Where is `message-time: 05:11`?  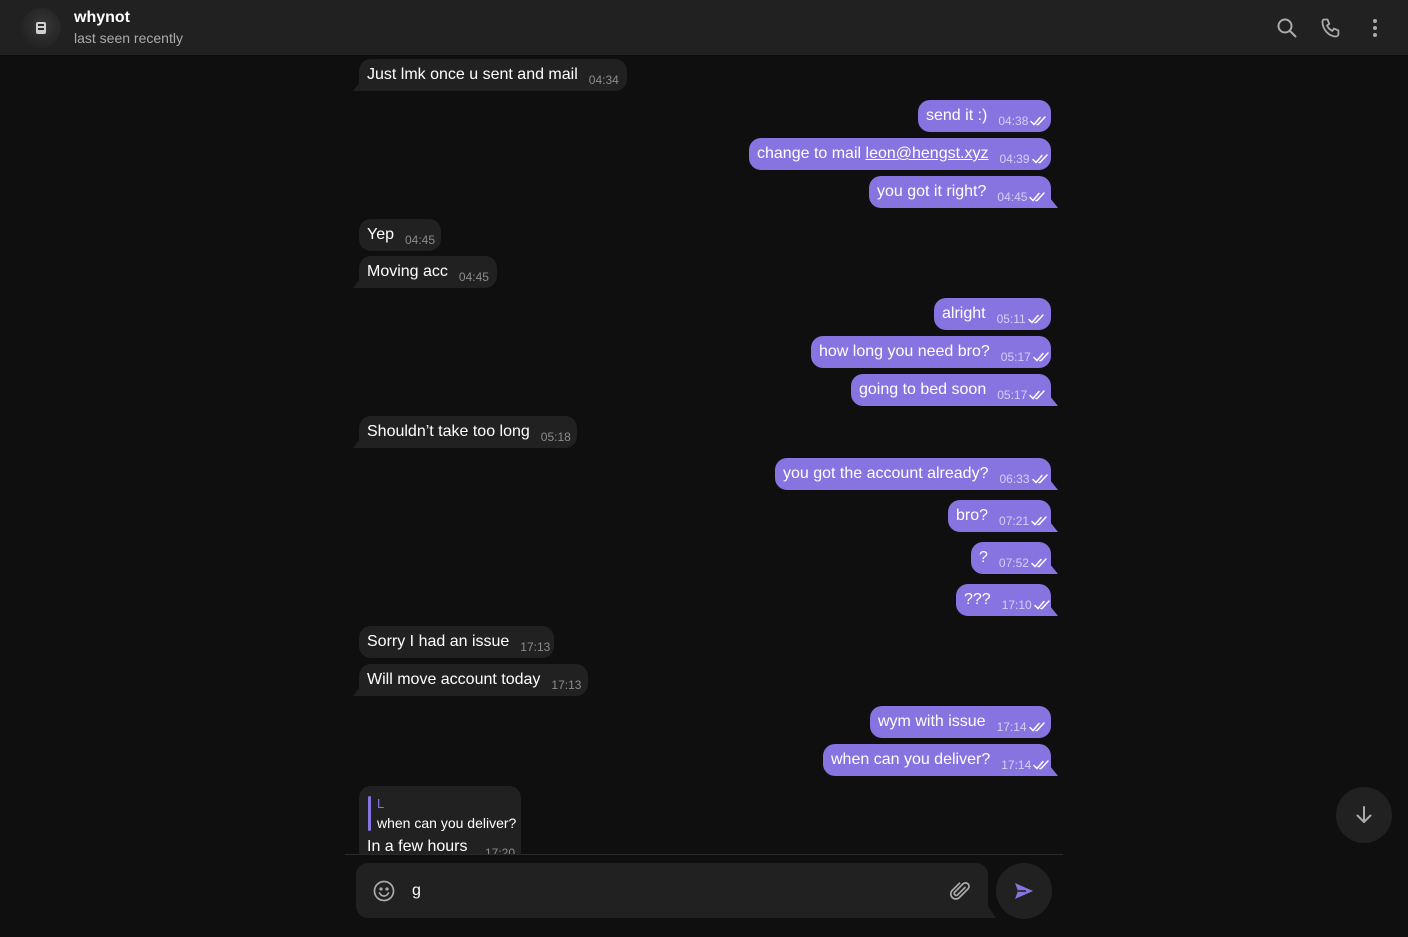
message-time: 05:11 is located at coordinates (1011, 318).